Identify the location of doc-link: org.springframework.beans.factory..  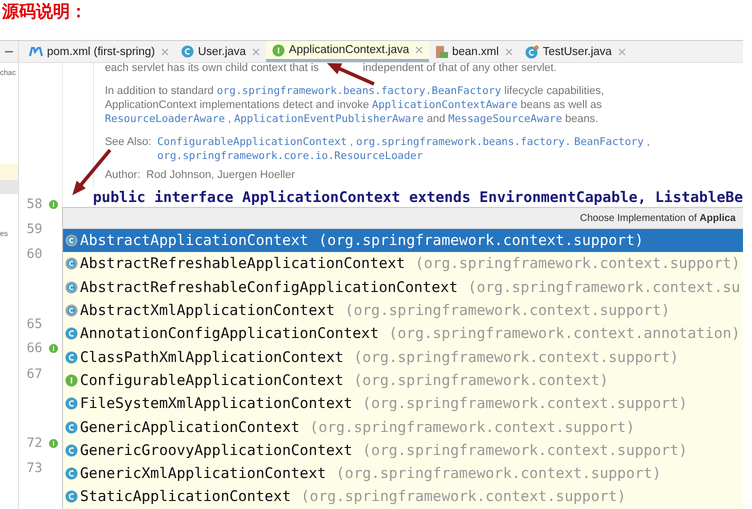
(464, 142).